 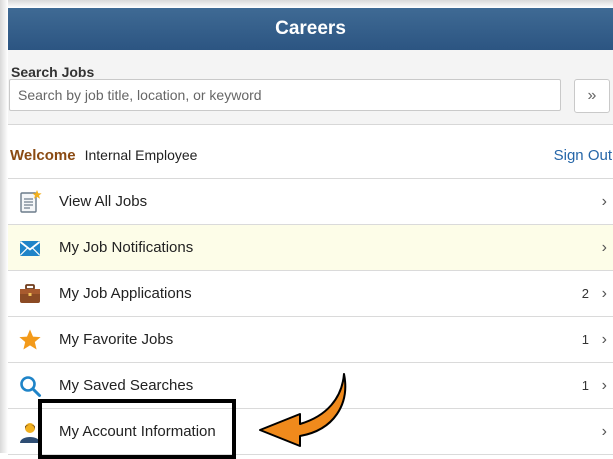 What do you see at coordinates (30, 386) in the screenshot?
I see `magnifier-icon` at bounding box center [30, 386].